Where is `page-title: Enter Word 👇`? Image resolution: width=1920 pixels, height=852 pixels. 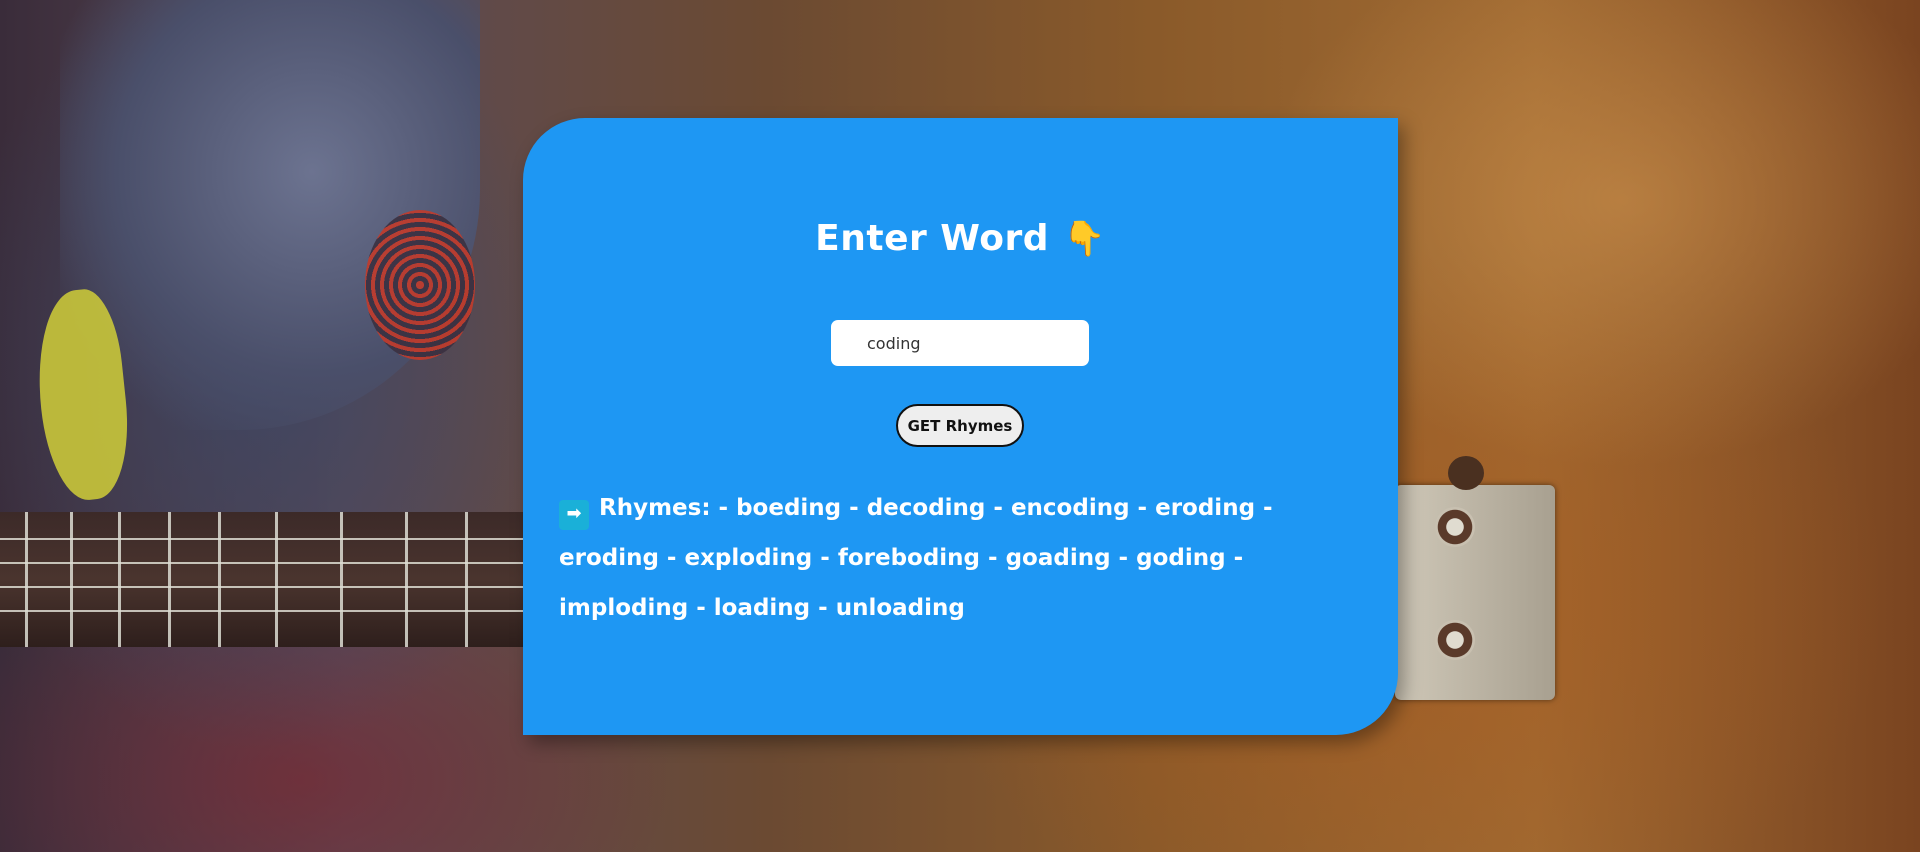 page-title: Enter Word 👇 is located at coordinates (960, 238).